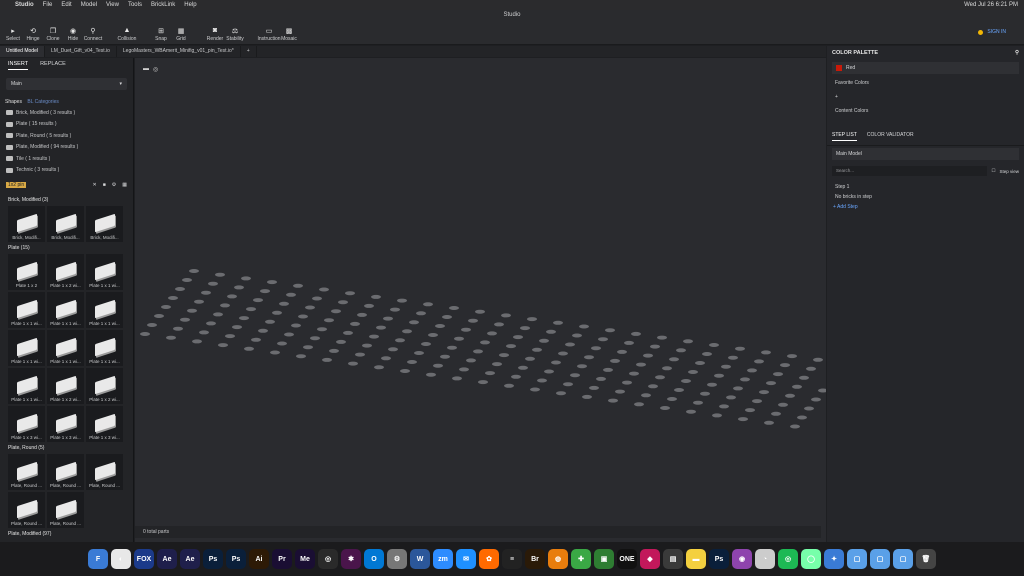  Describe the element at coordinates (558, 559) in the screenshot. I see `dock-app-icon: ◍` at that location.